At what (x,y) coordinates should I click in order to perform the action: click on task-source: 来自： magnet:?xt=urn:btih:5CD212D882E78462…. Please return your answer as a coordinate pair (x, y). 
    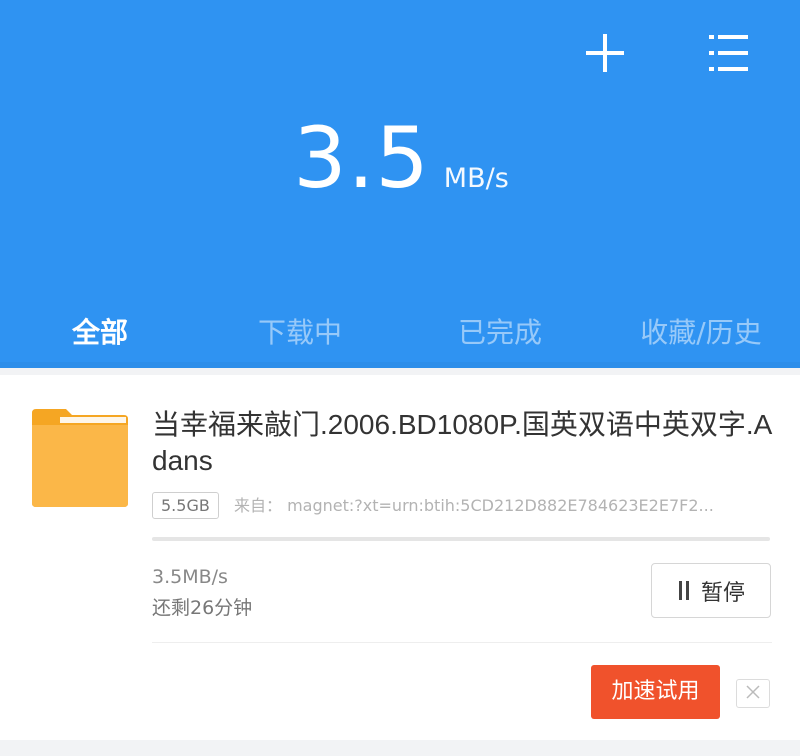
    Looking at the image, I should click on (474, 505).